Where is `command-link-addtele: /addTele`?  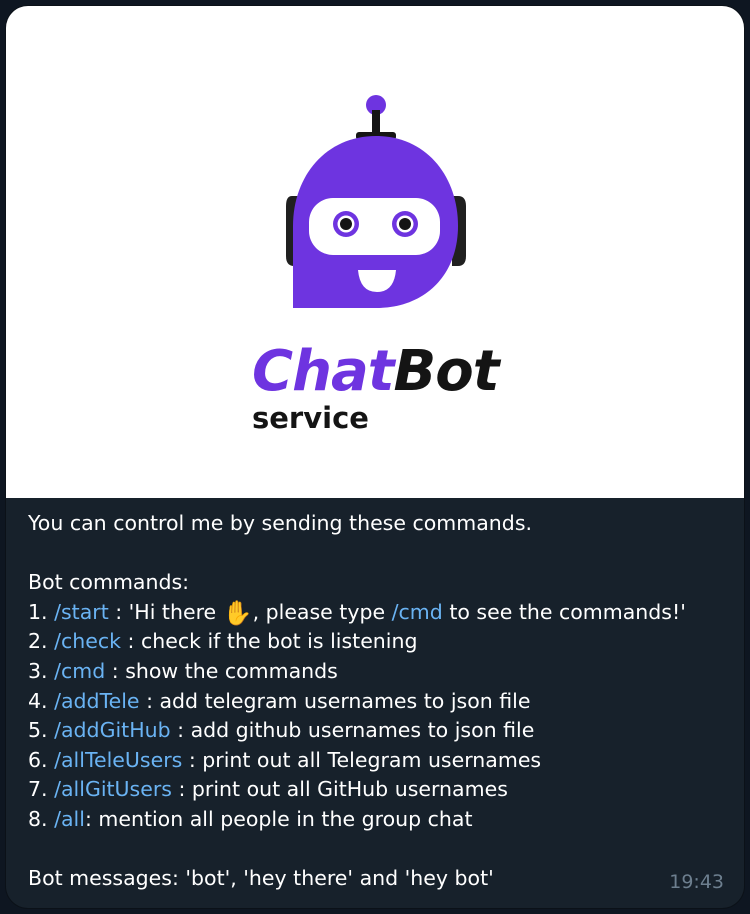 command-link-addtele: /addTele is located at coordinates (96, 701).